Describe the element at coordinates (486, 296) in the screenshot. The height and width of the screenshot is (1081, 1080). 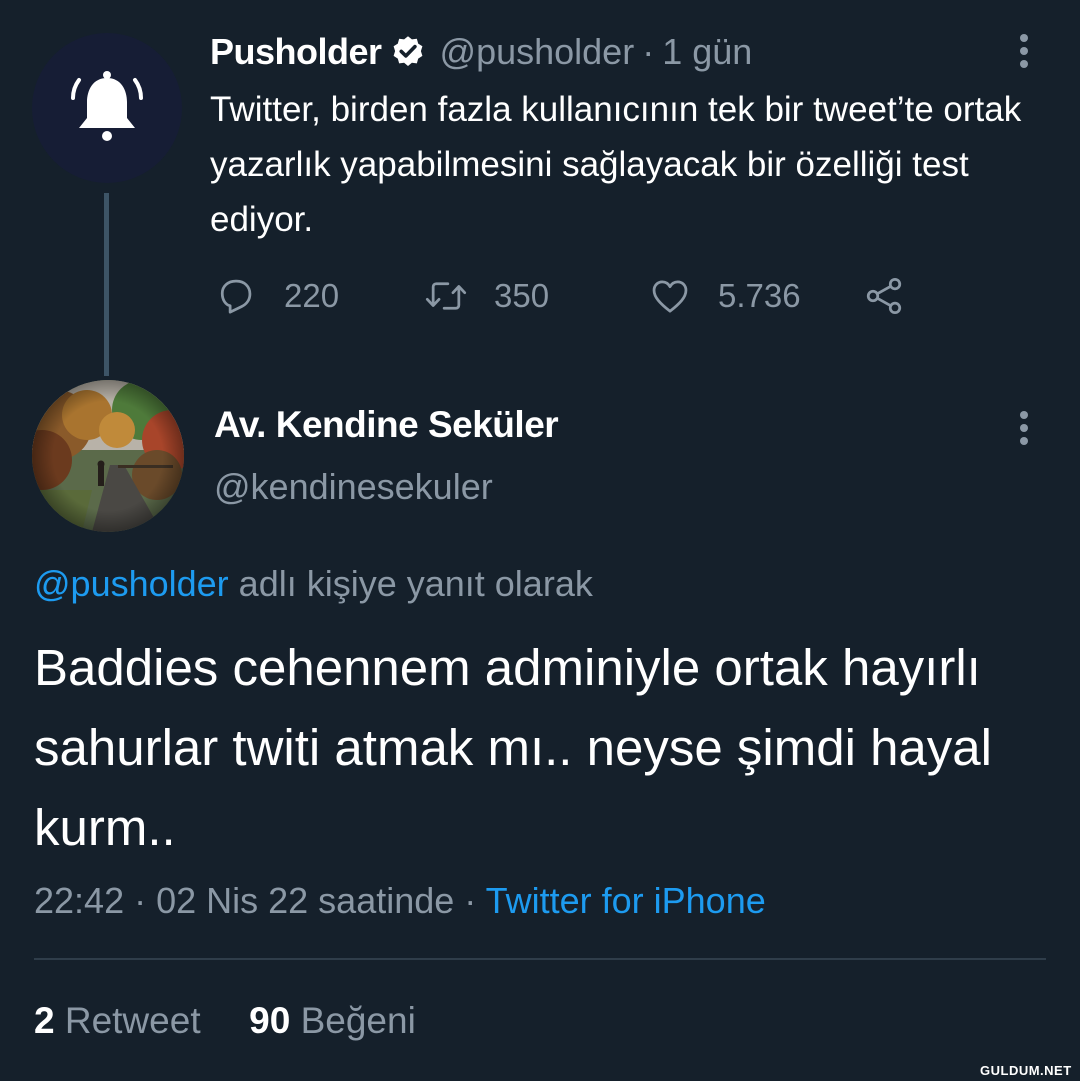
I see `retweet-button: 350` at that location.